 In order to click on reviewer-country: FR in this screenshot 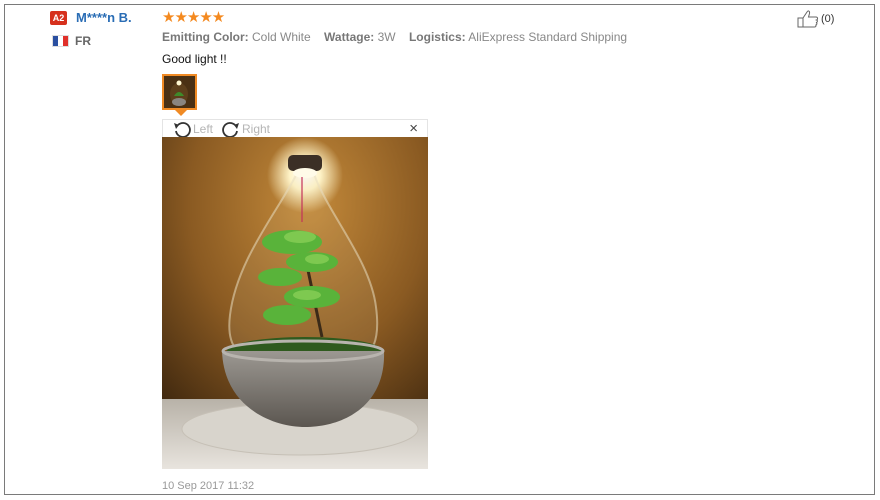, I will do `click(83, 41)`.